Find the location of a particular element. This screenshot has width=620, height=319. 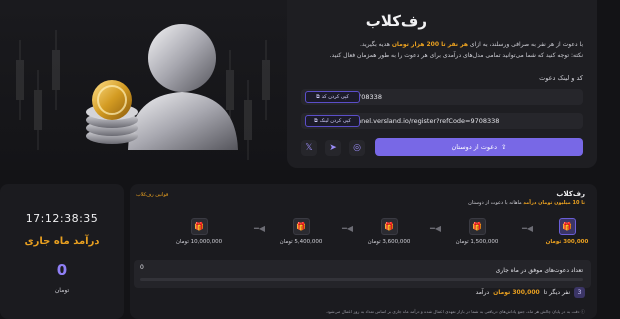

x-glyph: 𝕏 is located at coordinates (309, 148).